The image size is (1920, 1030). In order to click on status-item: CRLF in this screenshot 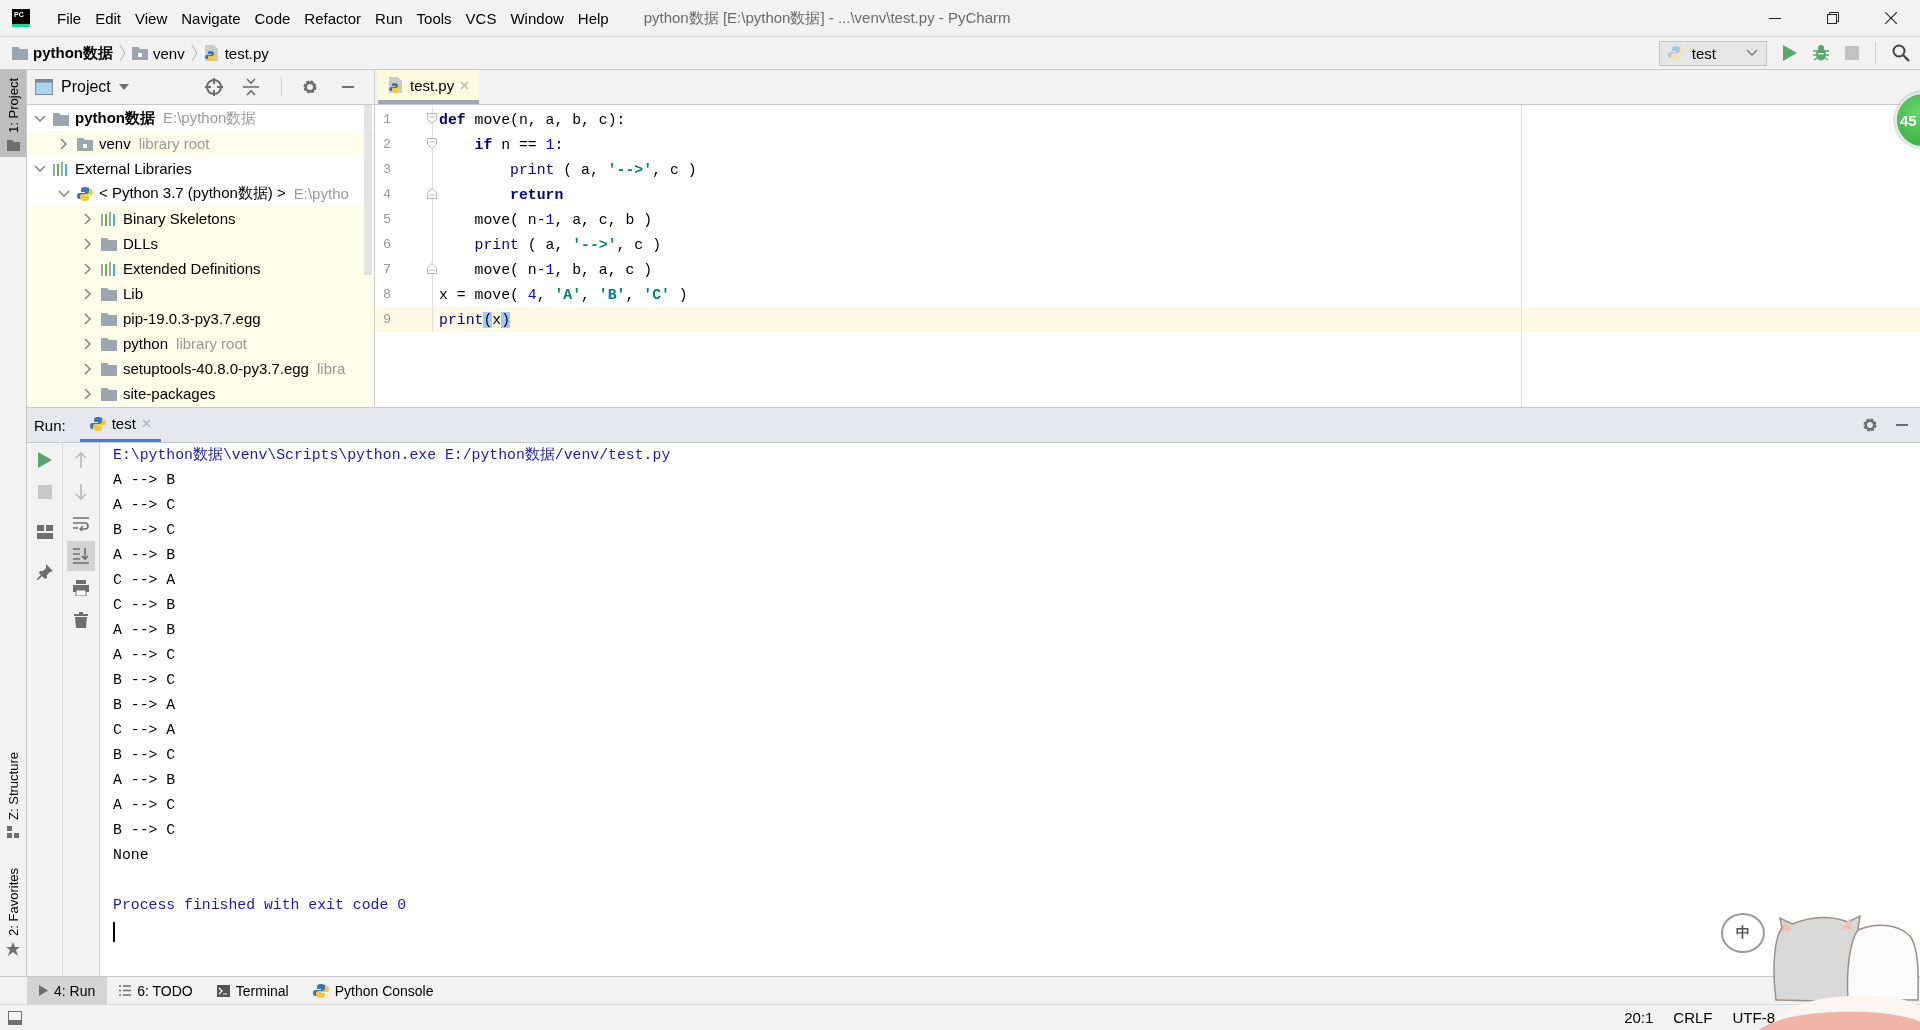, I will do `click(1693, 1017)`.